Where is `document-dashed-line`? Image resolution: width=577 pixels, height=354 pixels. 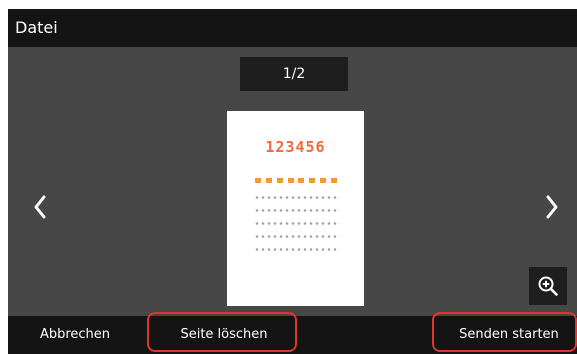
document-dashed-line is located at coordinates (296, 180).